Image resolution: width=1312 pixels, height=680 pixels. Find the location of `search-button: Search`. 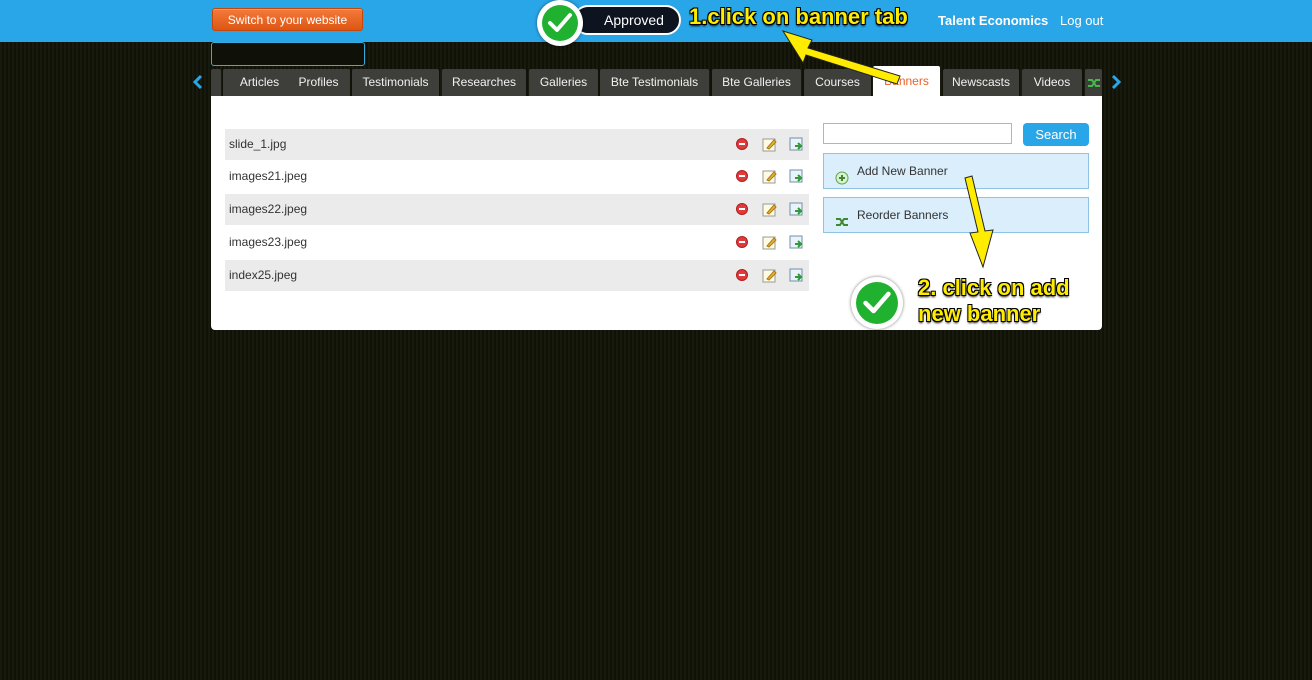

search-button: Search is located at coordinates (1056, 134).